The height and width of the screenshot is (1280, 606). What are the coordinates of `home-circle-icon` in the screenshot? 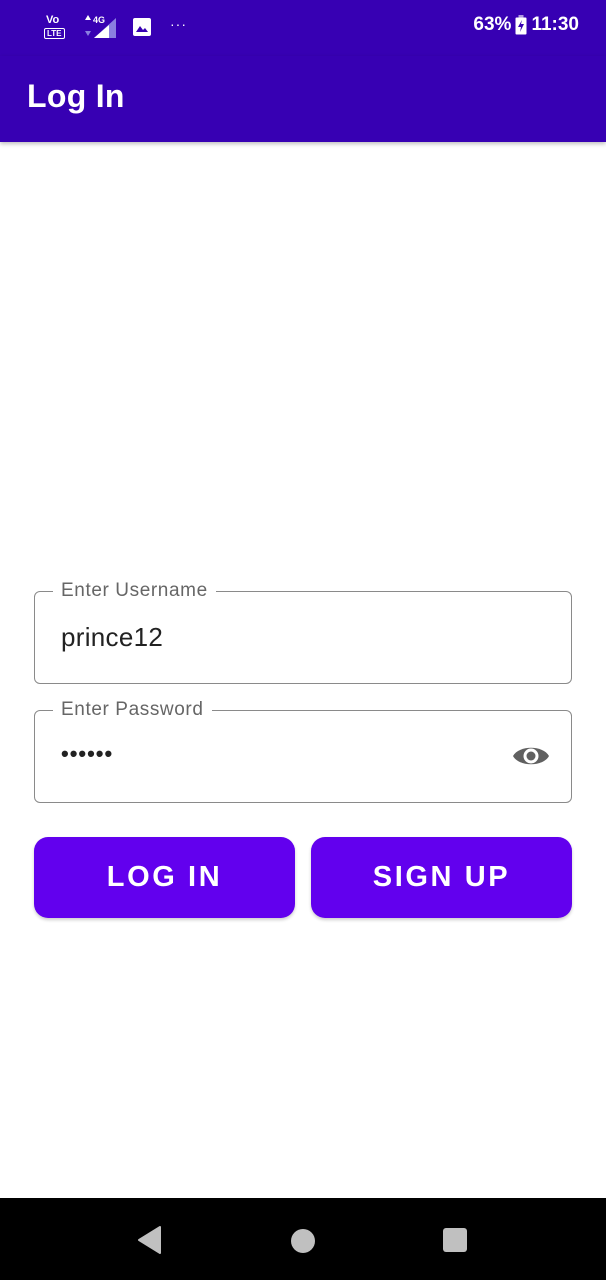 It's located at (303, 1241).